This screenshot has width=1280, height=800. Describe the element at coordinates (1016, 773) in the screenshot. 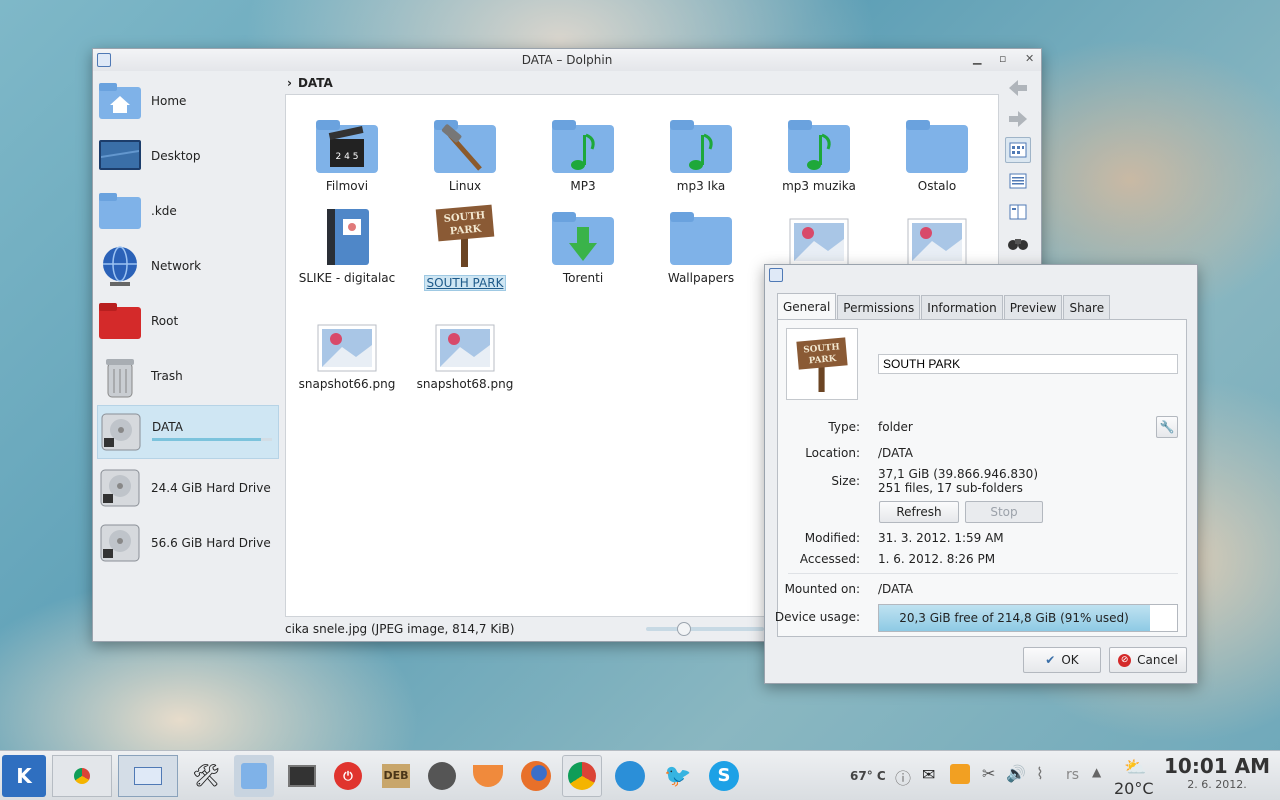

I see `volume-icon: 🔊` at that location.